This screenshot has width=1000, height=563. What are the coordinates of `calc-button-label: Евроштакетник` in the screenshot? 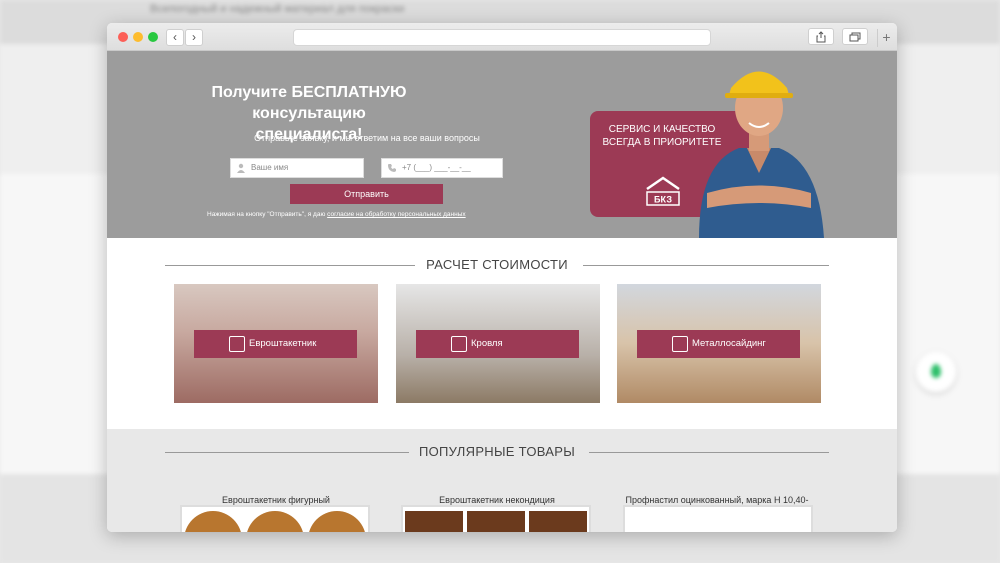 It's located at (283, 343).